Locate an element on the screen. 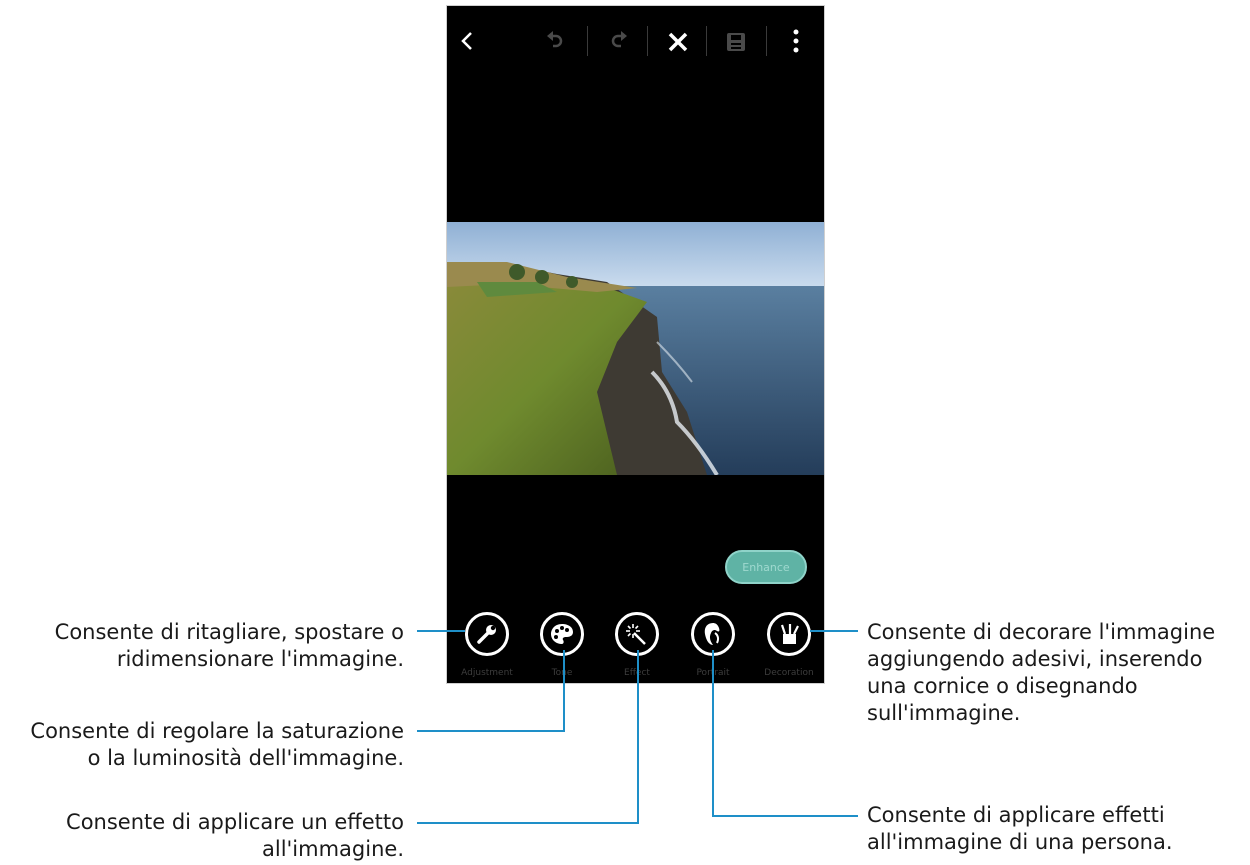 The width and height of the screenshot is (1250, 865). wrench-icon is located at coordinates (486, 634).